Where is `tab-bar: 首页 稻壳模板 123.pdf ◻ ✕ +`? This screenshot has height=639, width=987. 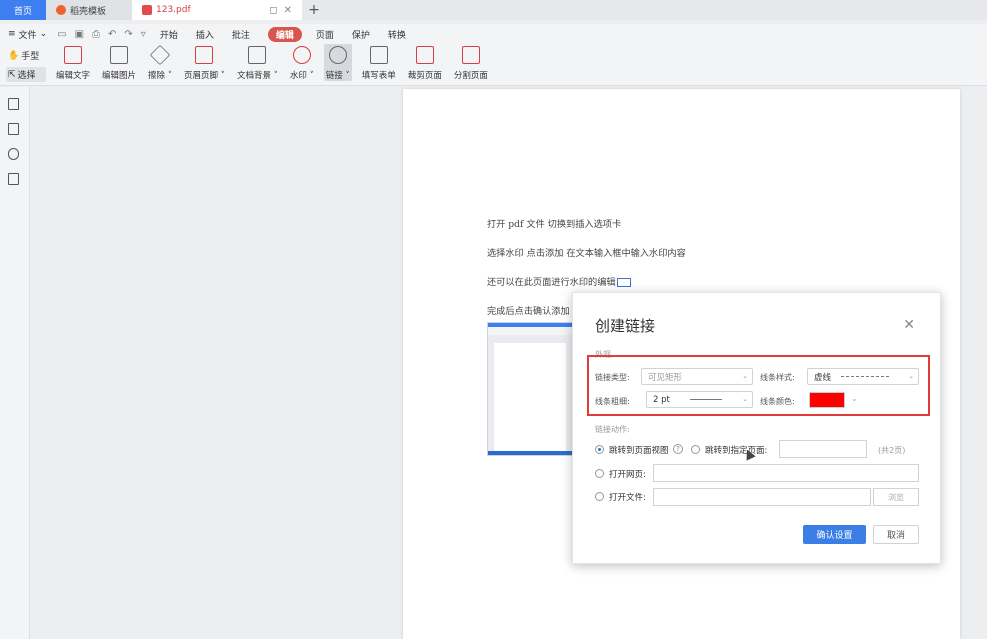
tab-bar: 首页 稻壳模板 123.pdf ◻ ✕ + is located at coordinates (493, 10).